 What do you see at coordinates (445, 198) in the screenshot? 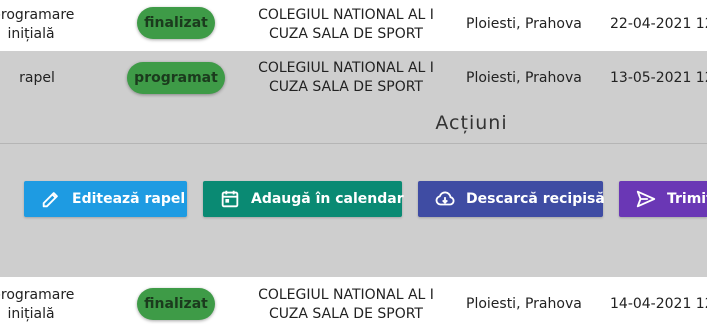
I see `cloud-download-icon` at bounding box center [445, 198].